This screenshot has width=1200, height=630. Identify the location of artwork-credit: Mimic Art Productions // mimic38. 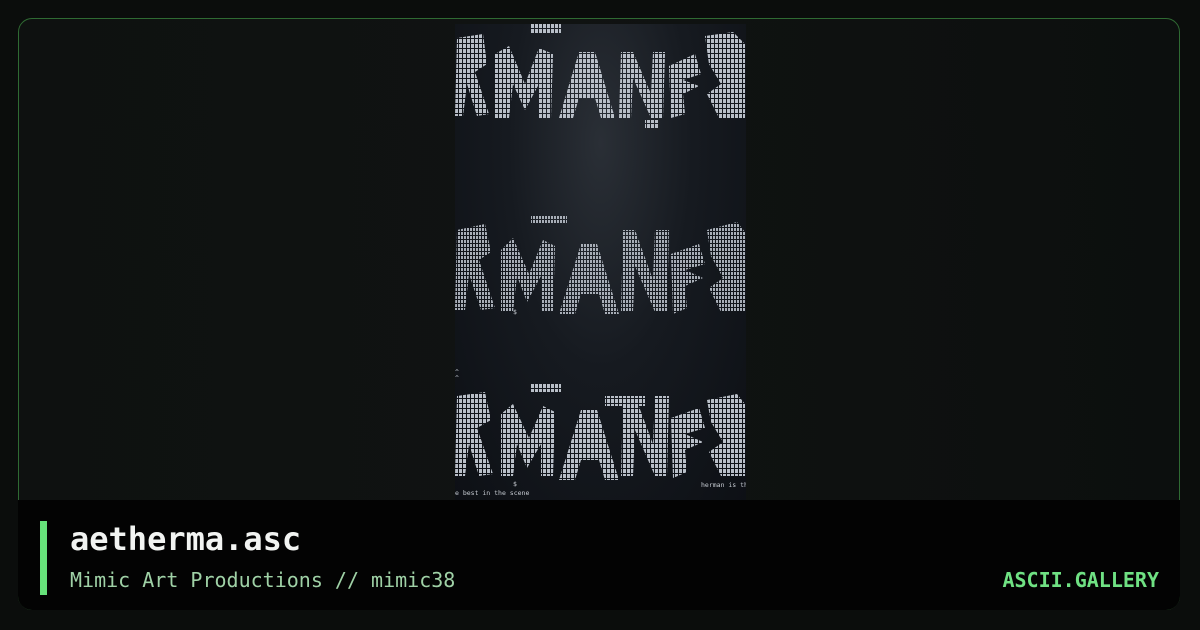
(263, 580).